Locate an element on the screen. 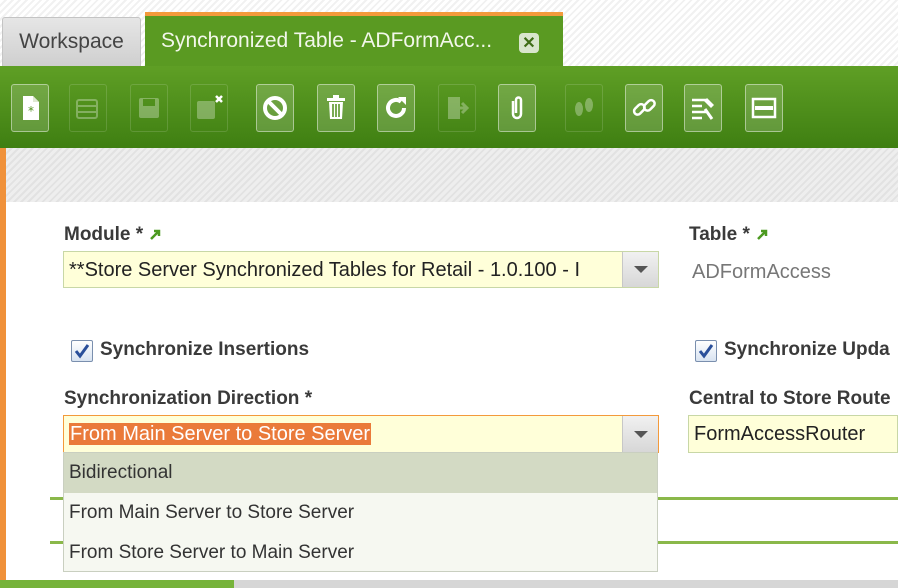 This screenshot has height=588, width=898. module-label-row: Module * is located at coordinates (112, 235).